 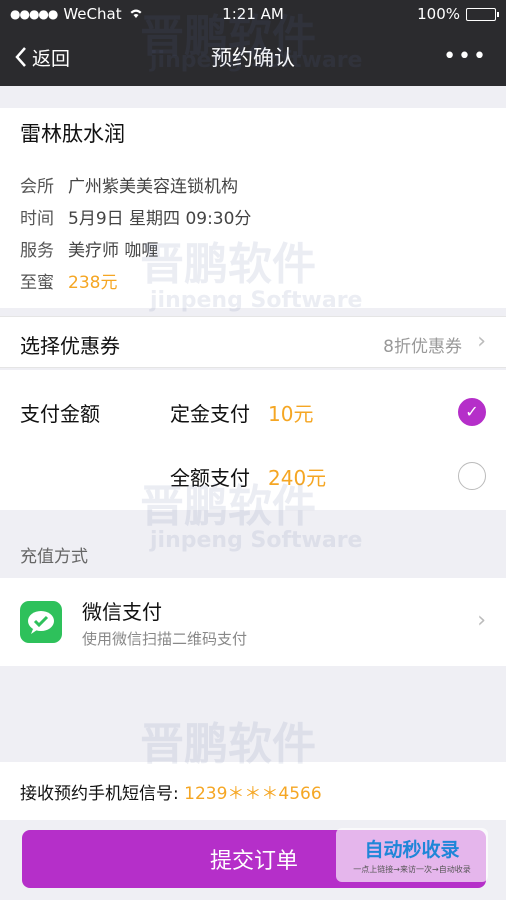 I want to click on nav-bar: 返回 预约确认 •••, so click(x=253, y=57).